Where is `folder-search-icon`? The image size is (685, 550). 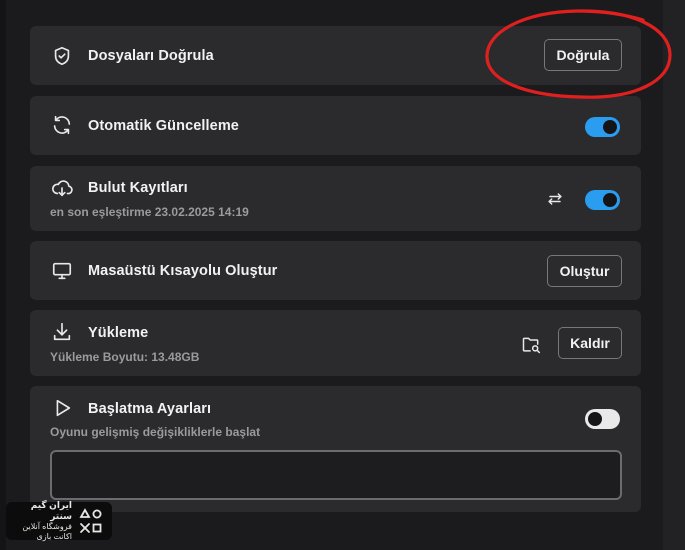 folder-search-icon is located at coordinates (531, 345).